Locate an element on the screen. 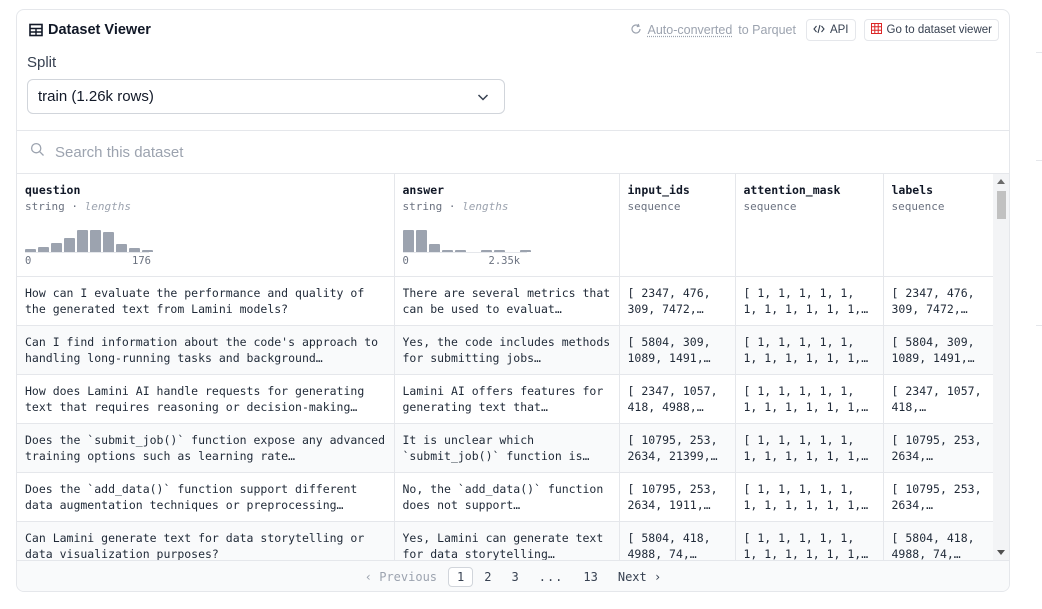  column-header: attention_mask sequence is located at coordinates (809, 225).